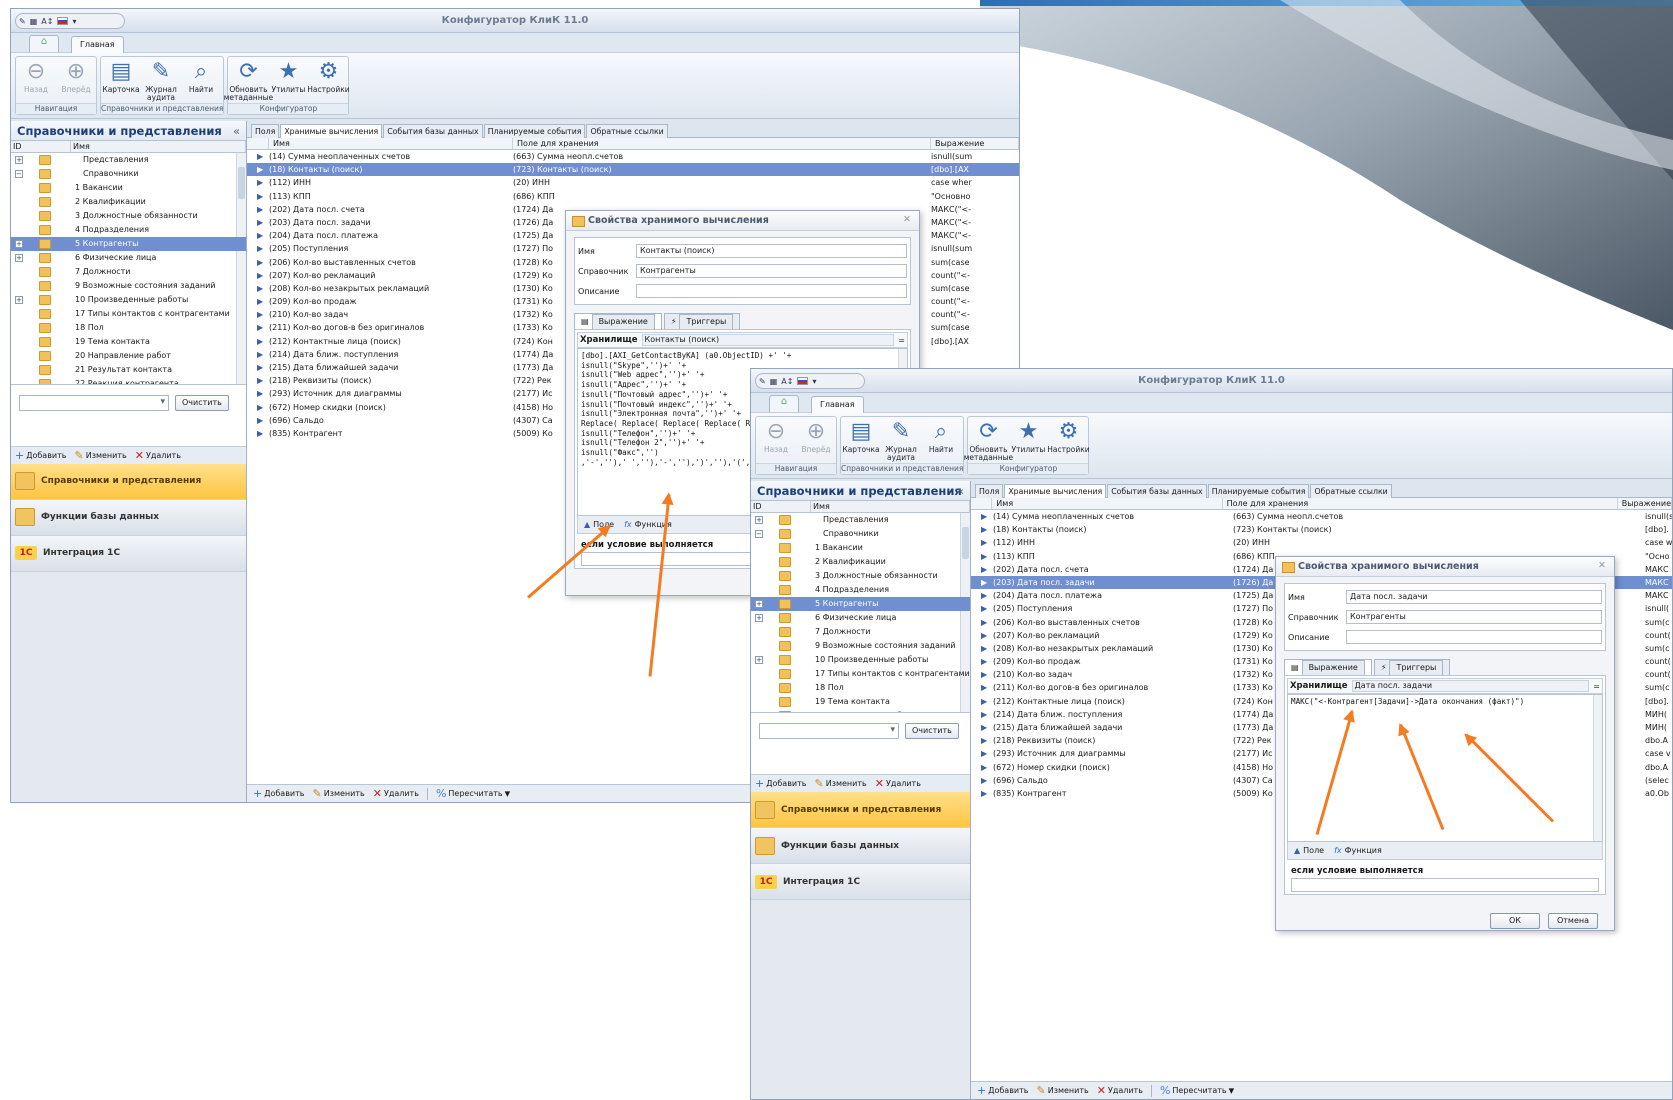 Image resolution: width=1673 pixels, height=1100 pixels. Describe the element at coordinates (1328, 667) in the screenshot. I see `tab-expression: ▤ Выражение` at that location.